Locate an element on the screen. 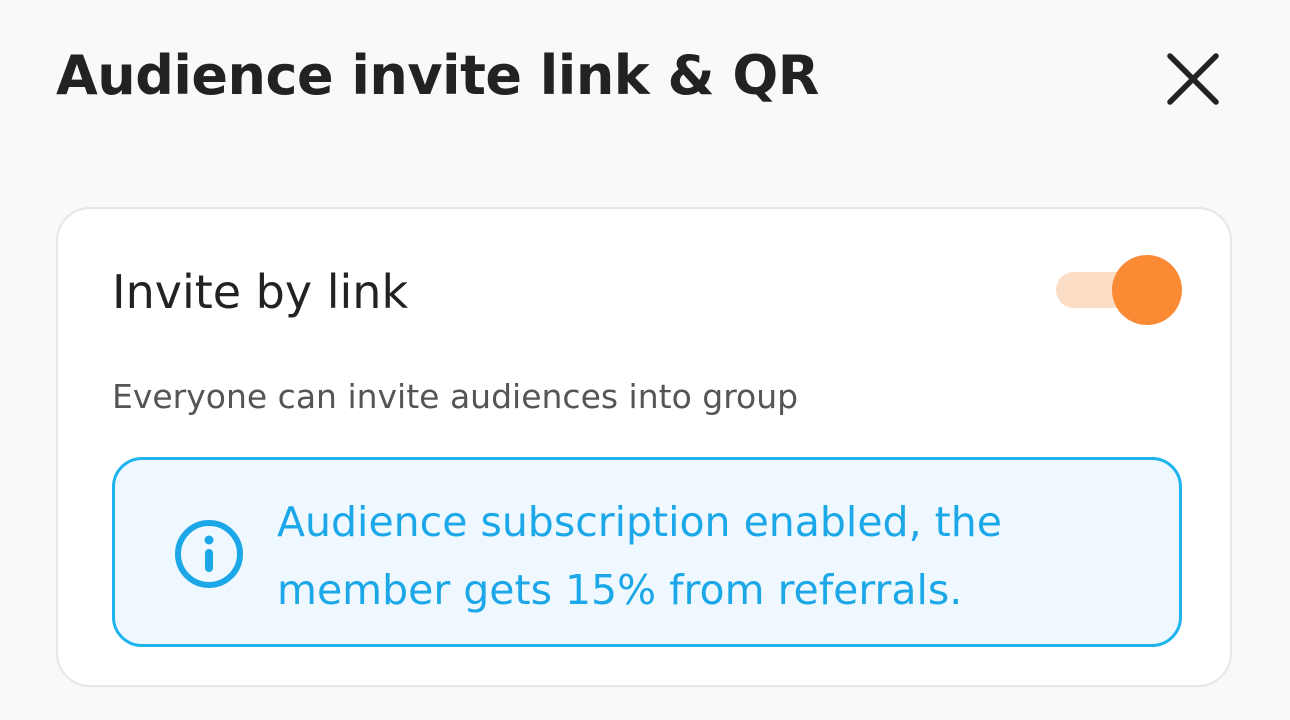 This screenshot has height=720, width=1290. toggle-thumb is located at coordinates (1147, 290).